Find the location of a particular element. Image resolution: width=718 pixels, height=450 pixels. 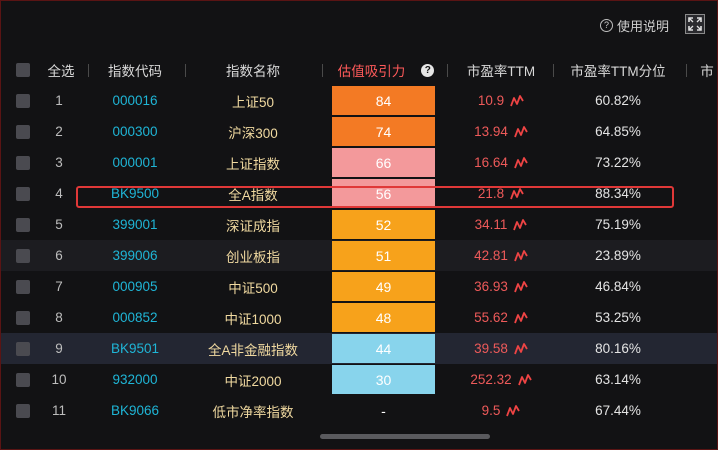

pe-ttm-cell: 10.9 is located at coordinates (501, 100).